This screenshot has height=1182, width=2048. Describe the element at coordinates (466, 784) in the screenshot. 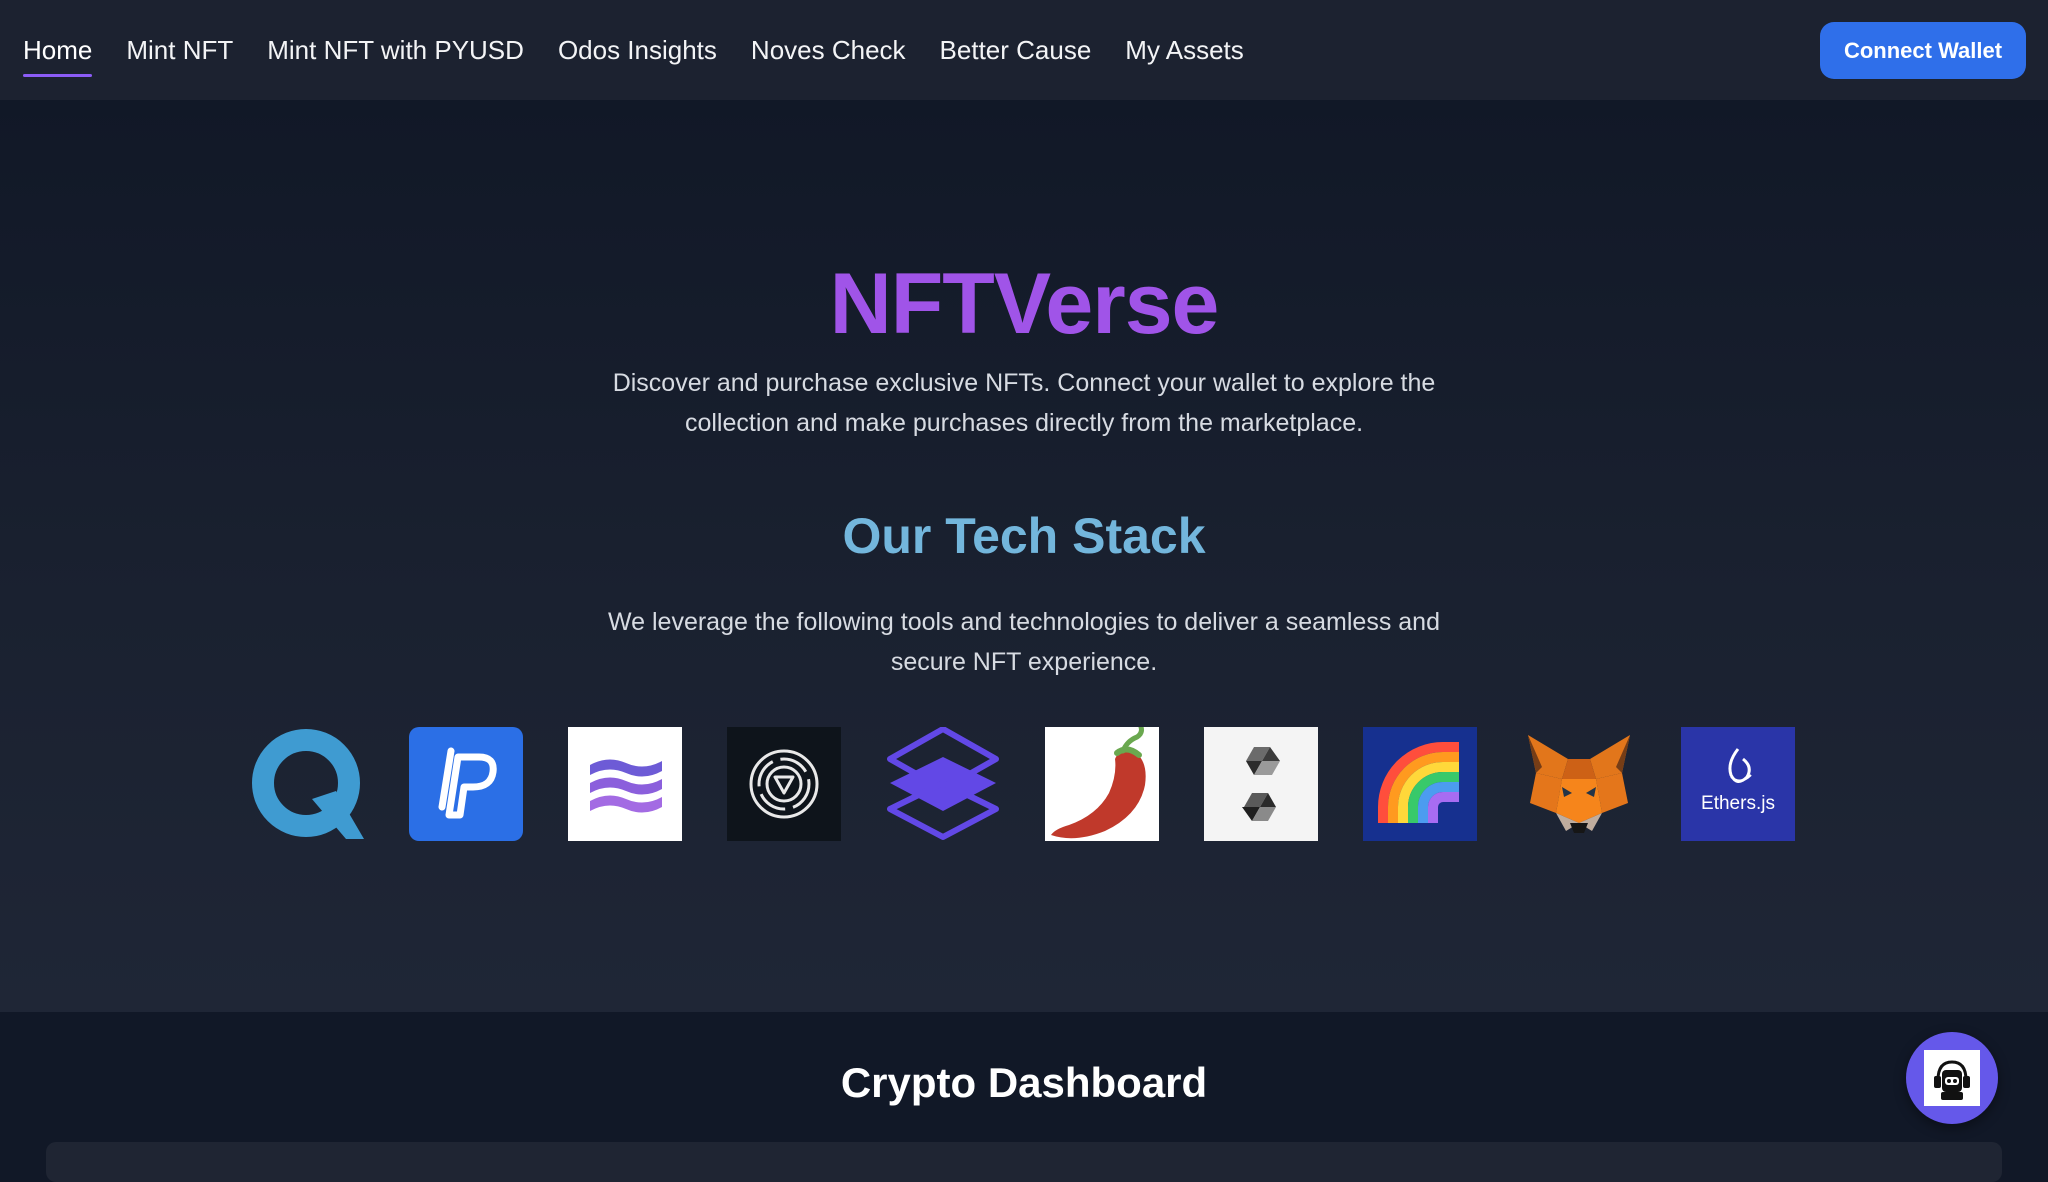

I see `paypal-pyusd-logo-icon` at that location.